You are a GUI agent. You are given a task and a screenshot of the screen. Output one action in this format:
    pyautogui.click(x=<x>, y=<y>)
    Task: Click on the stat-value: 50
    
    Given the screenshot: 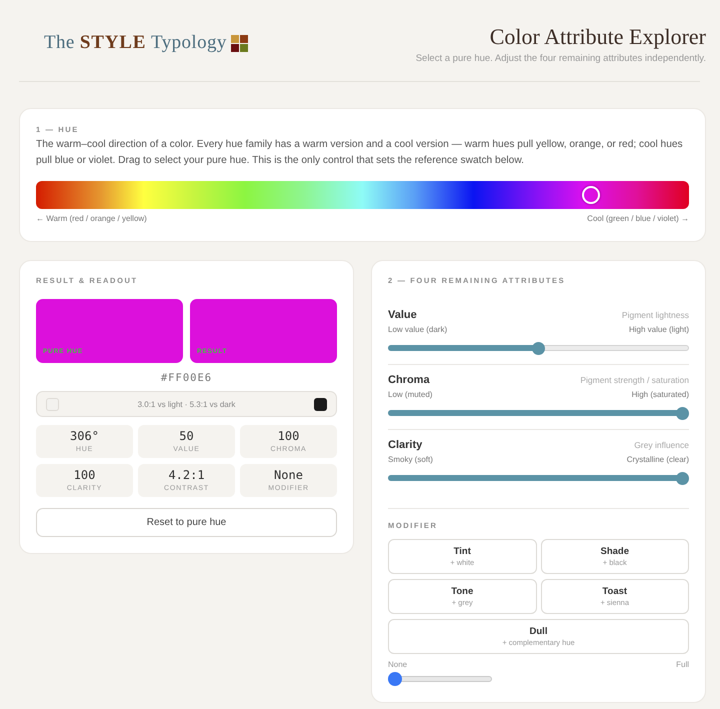 What is the action you would take?
    pyautogui.click(x=186, y=436)
    